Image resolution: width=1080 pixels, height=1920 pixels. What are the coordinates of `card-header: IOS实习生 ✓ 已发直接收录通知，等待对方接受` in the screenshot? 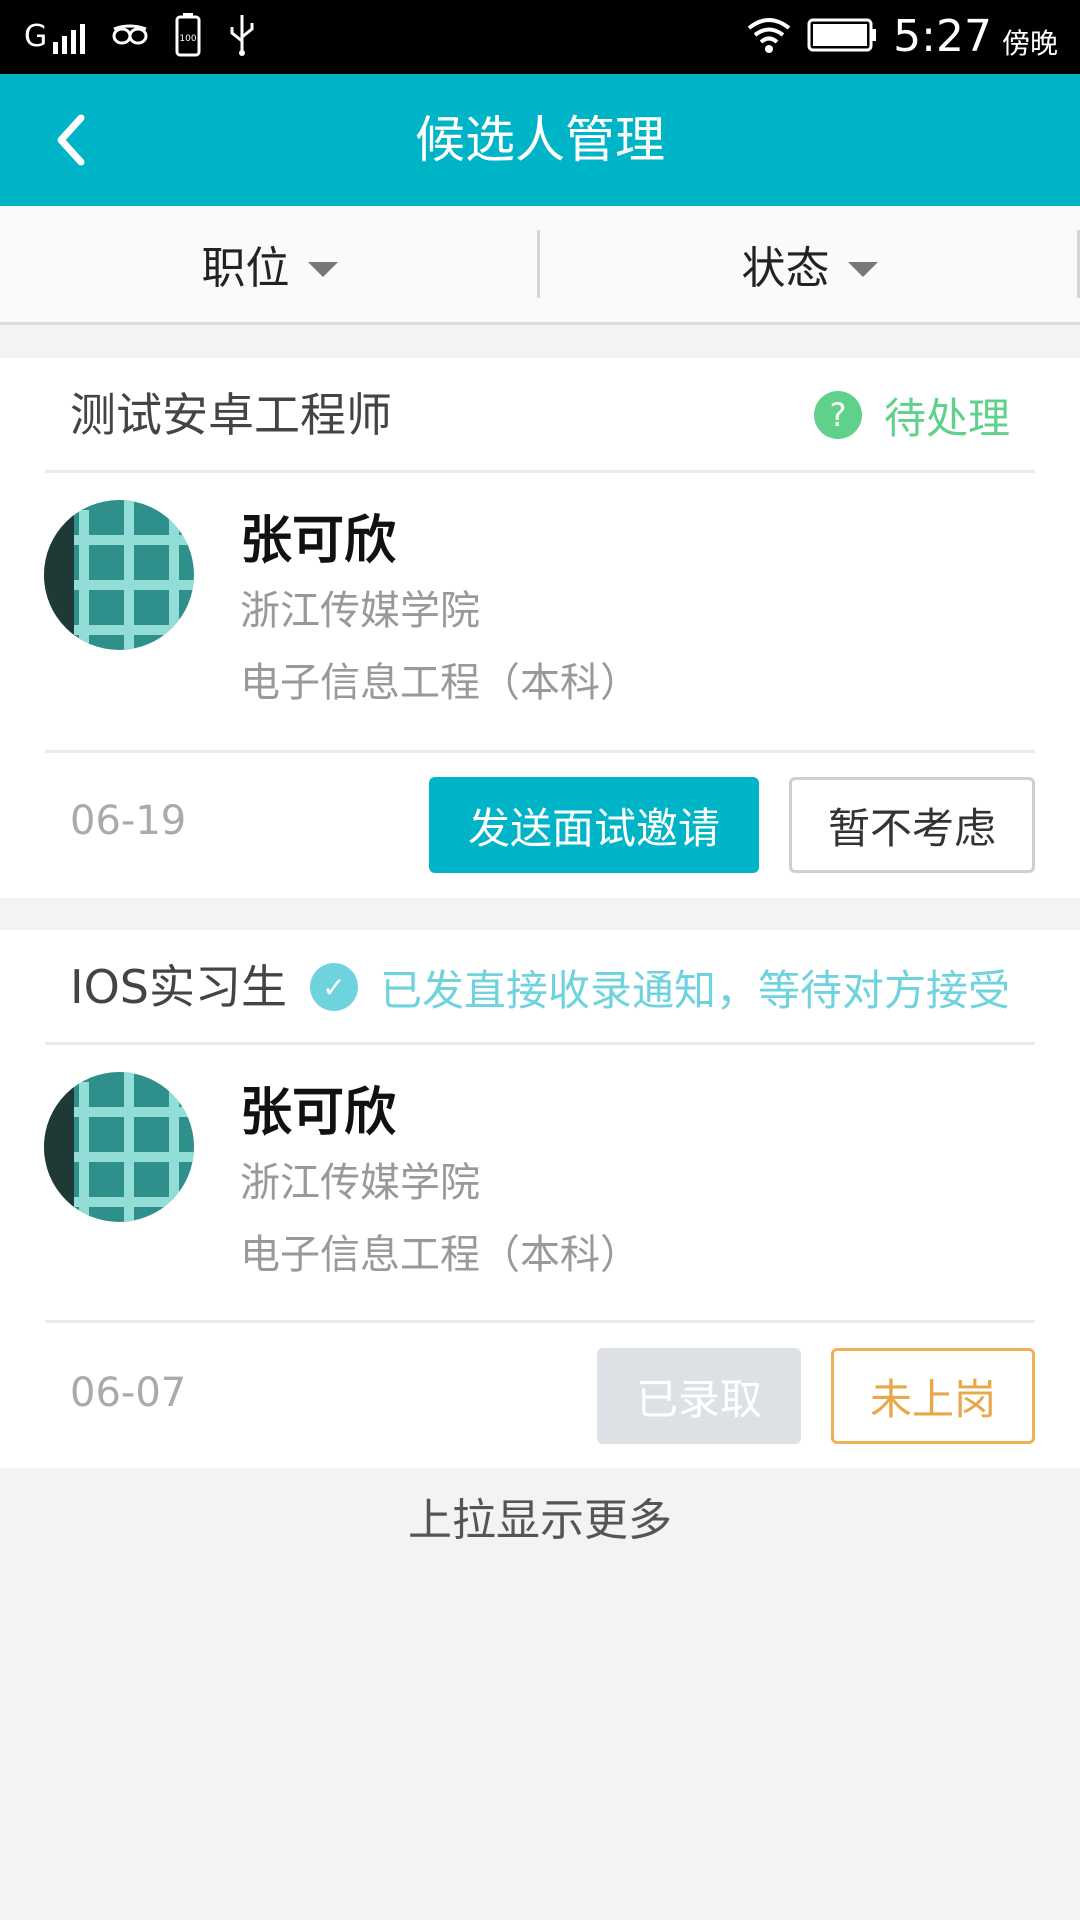 It's located at (540, 987).